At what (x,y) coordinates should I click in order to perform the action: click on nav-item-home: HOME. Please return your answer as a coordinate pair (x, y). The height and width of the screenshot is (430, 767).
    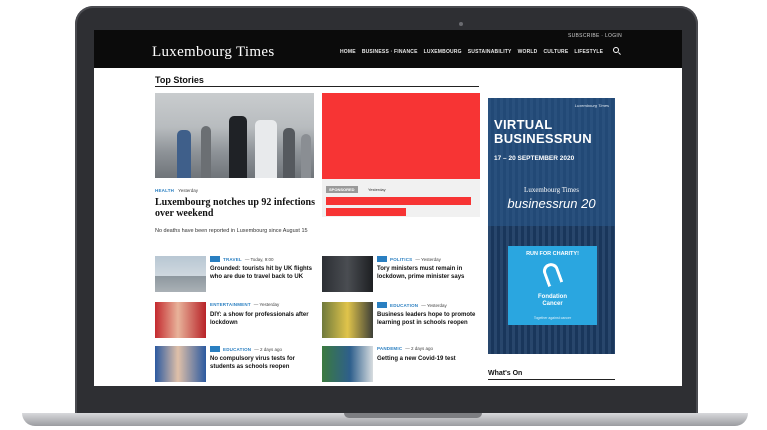
    Looking at the image, I should click on (348, 52).